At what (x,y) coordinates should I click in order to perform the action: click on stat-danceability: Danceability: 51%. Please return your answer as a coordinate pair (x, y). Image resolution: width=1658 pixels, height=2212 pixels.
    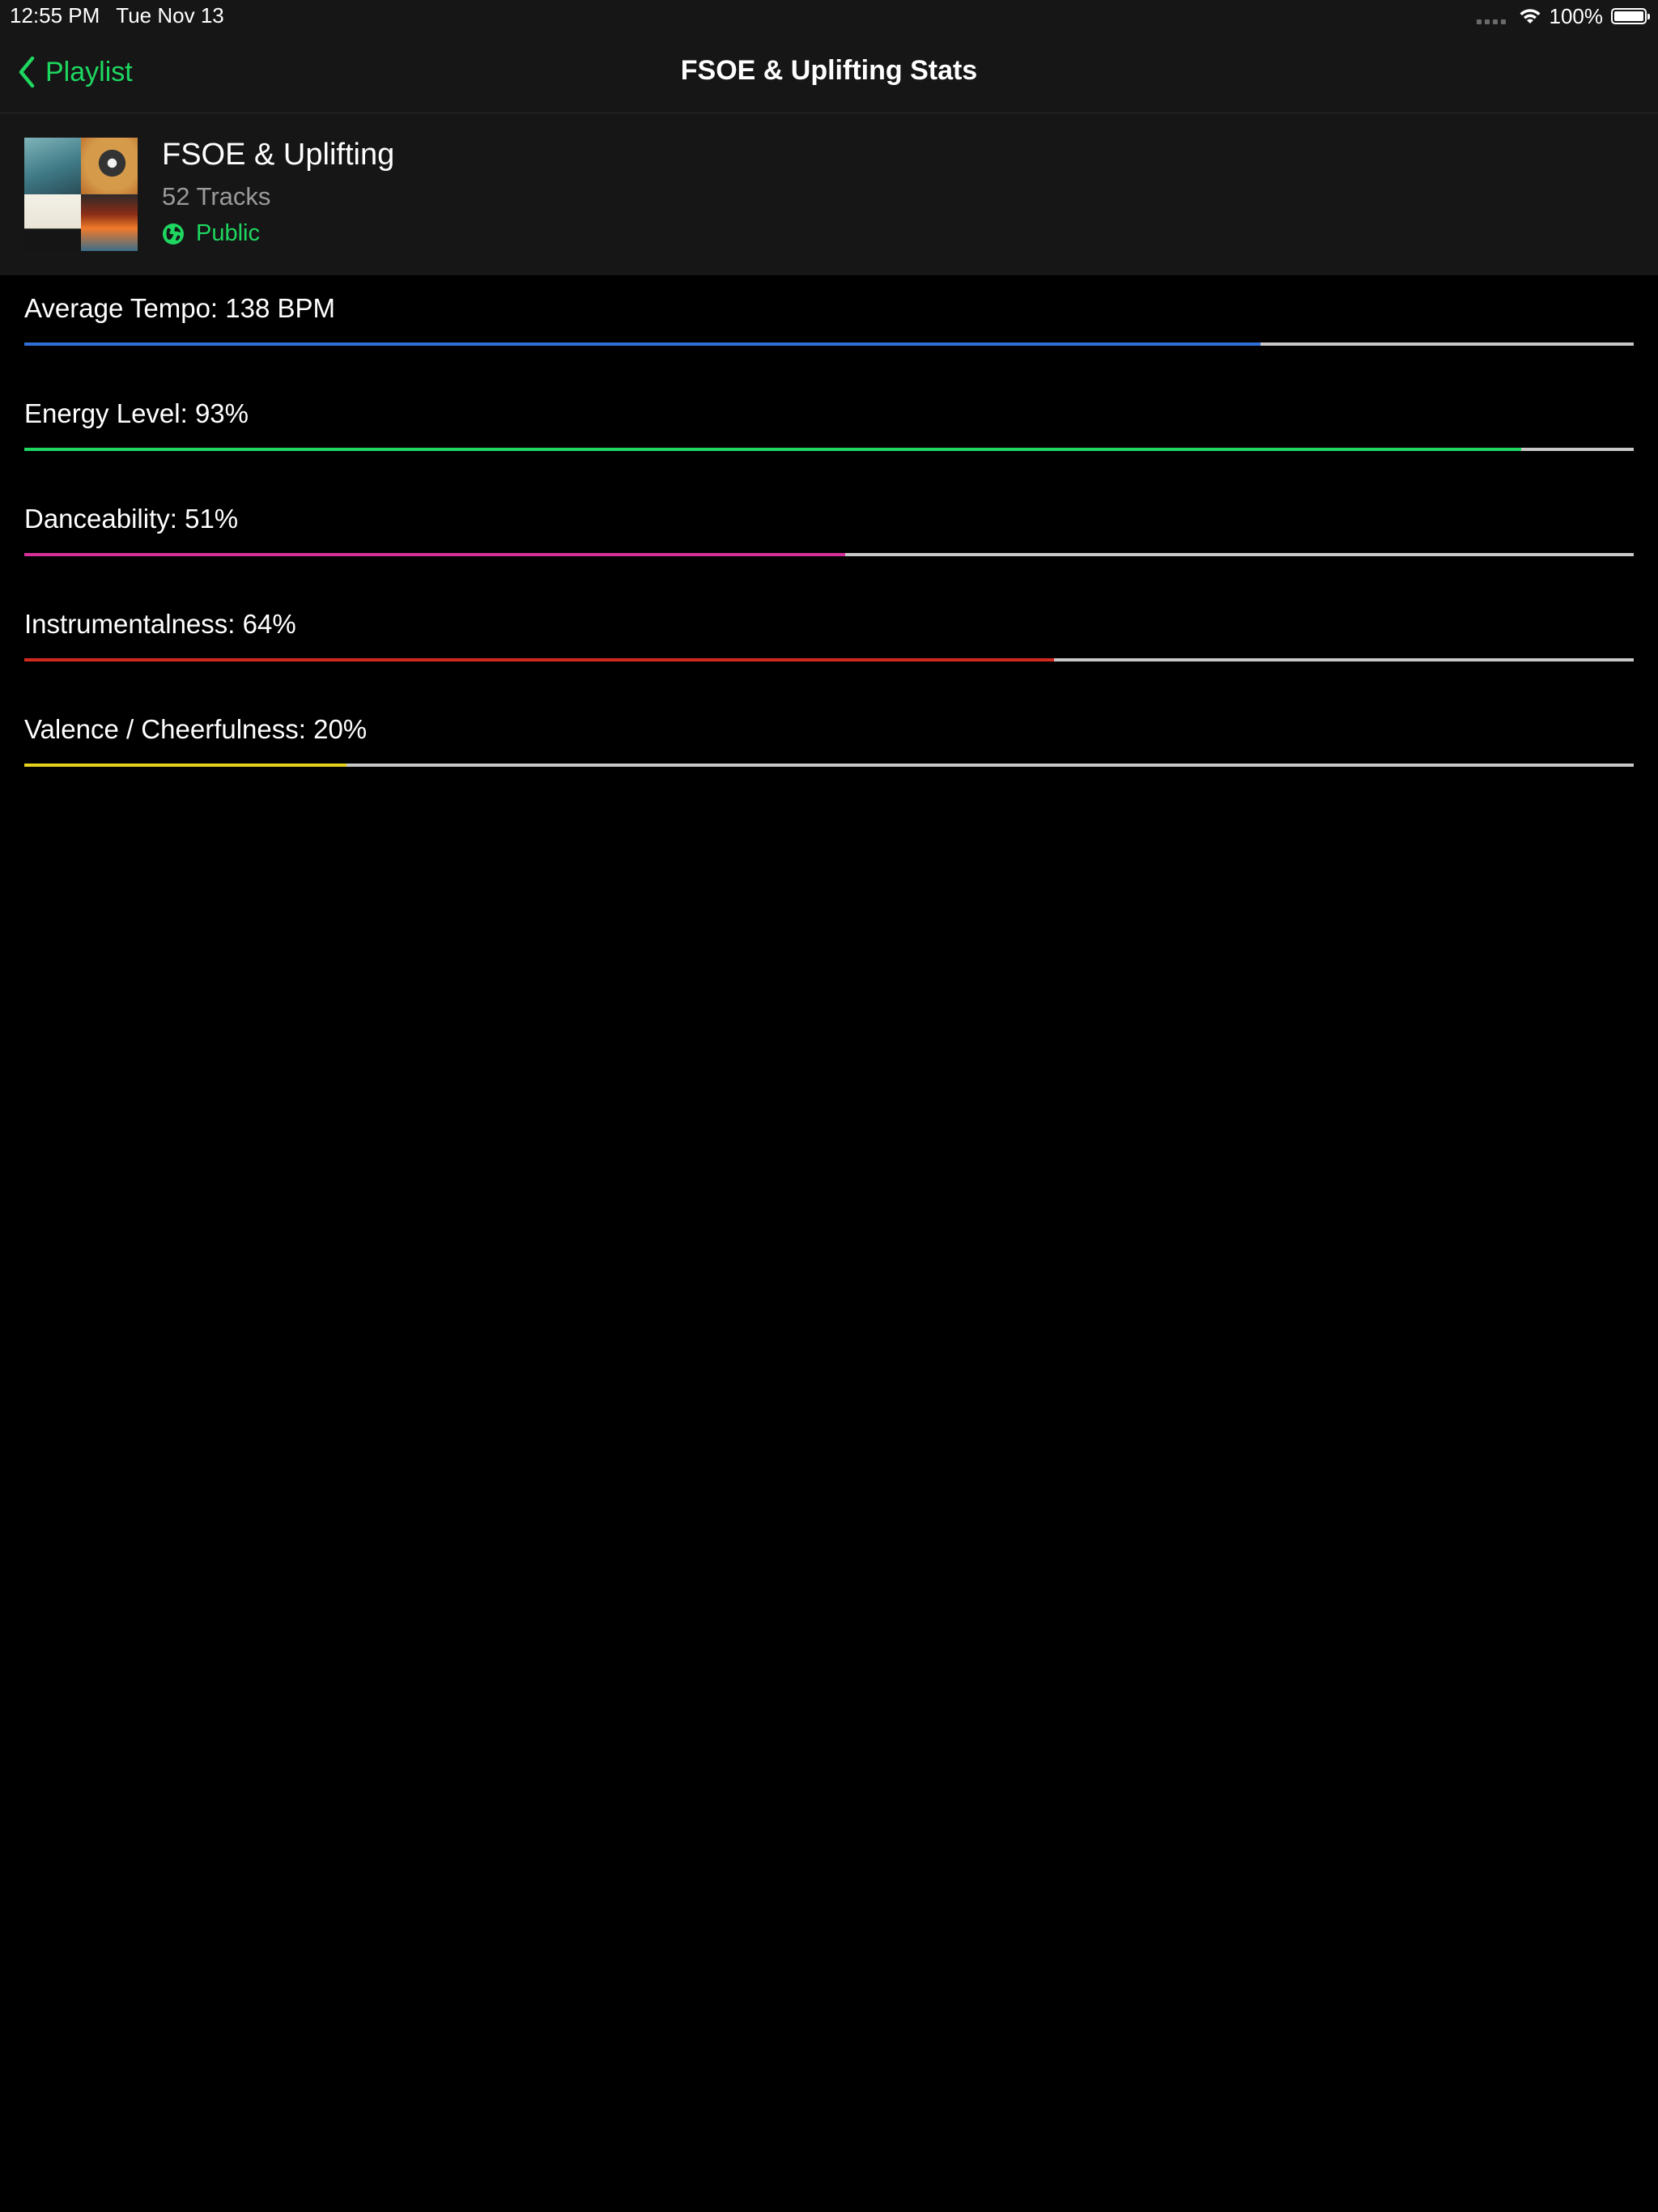
    Looking at the image, I should click on (829, 539).